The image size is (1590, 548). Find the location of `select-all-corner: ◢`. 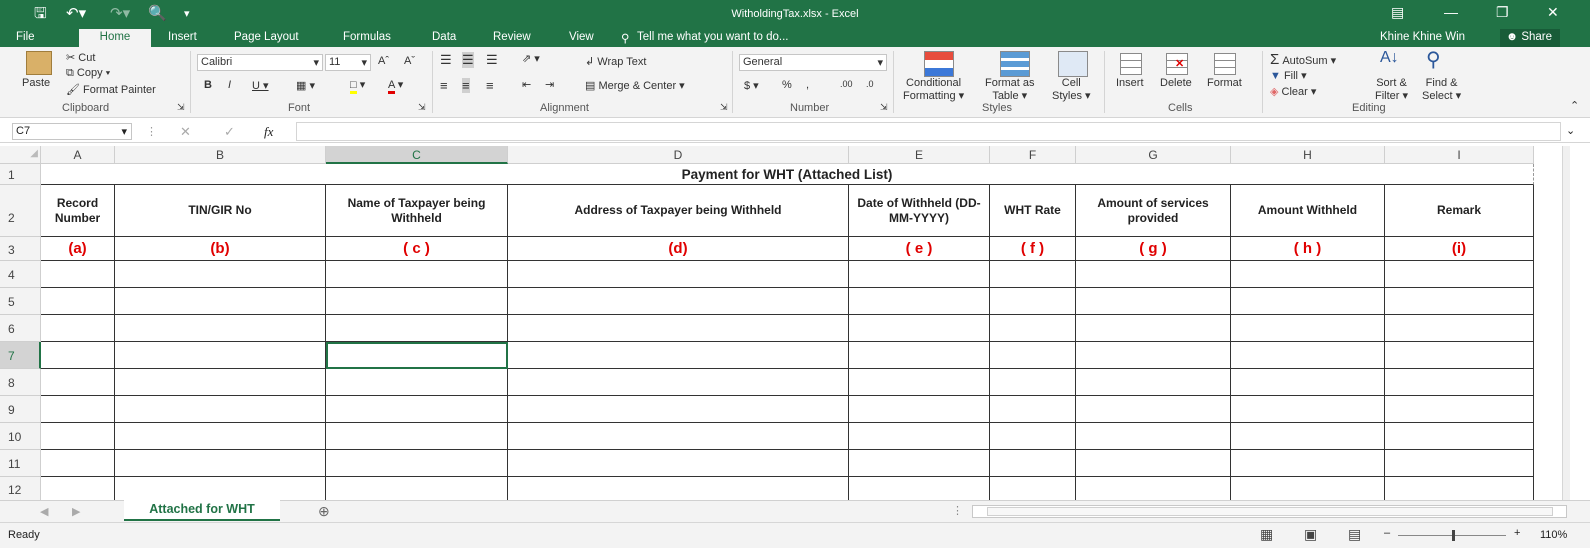

select-all-corner: ◢ is located at coordinates (20, 155).